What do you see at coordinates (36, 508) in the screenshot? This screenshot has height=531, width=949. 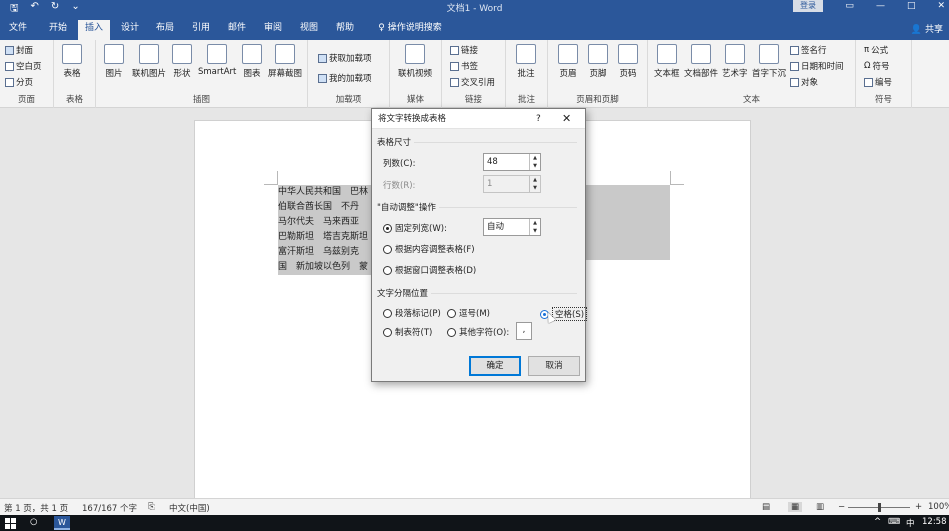 I see `page-count: 第 1 页，共 1 页` at bounding box center [36, 508].